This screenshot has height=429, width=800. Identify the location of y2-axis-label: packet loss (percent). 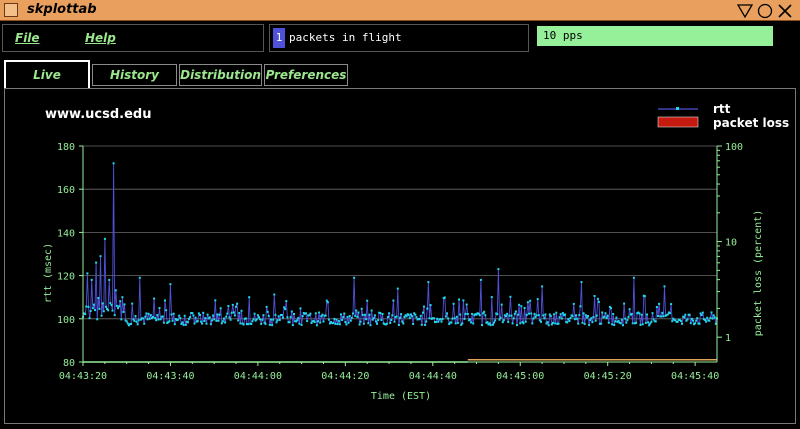
(758, 273).